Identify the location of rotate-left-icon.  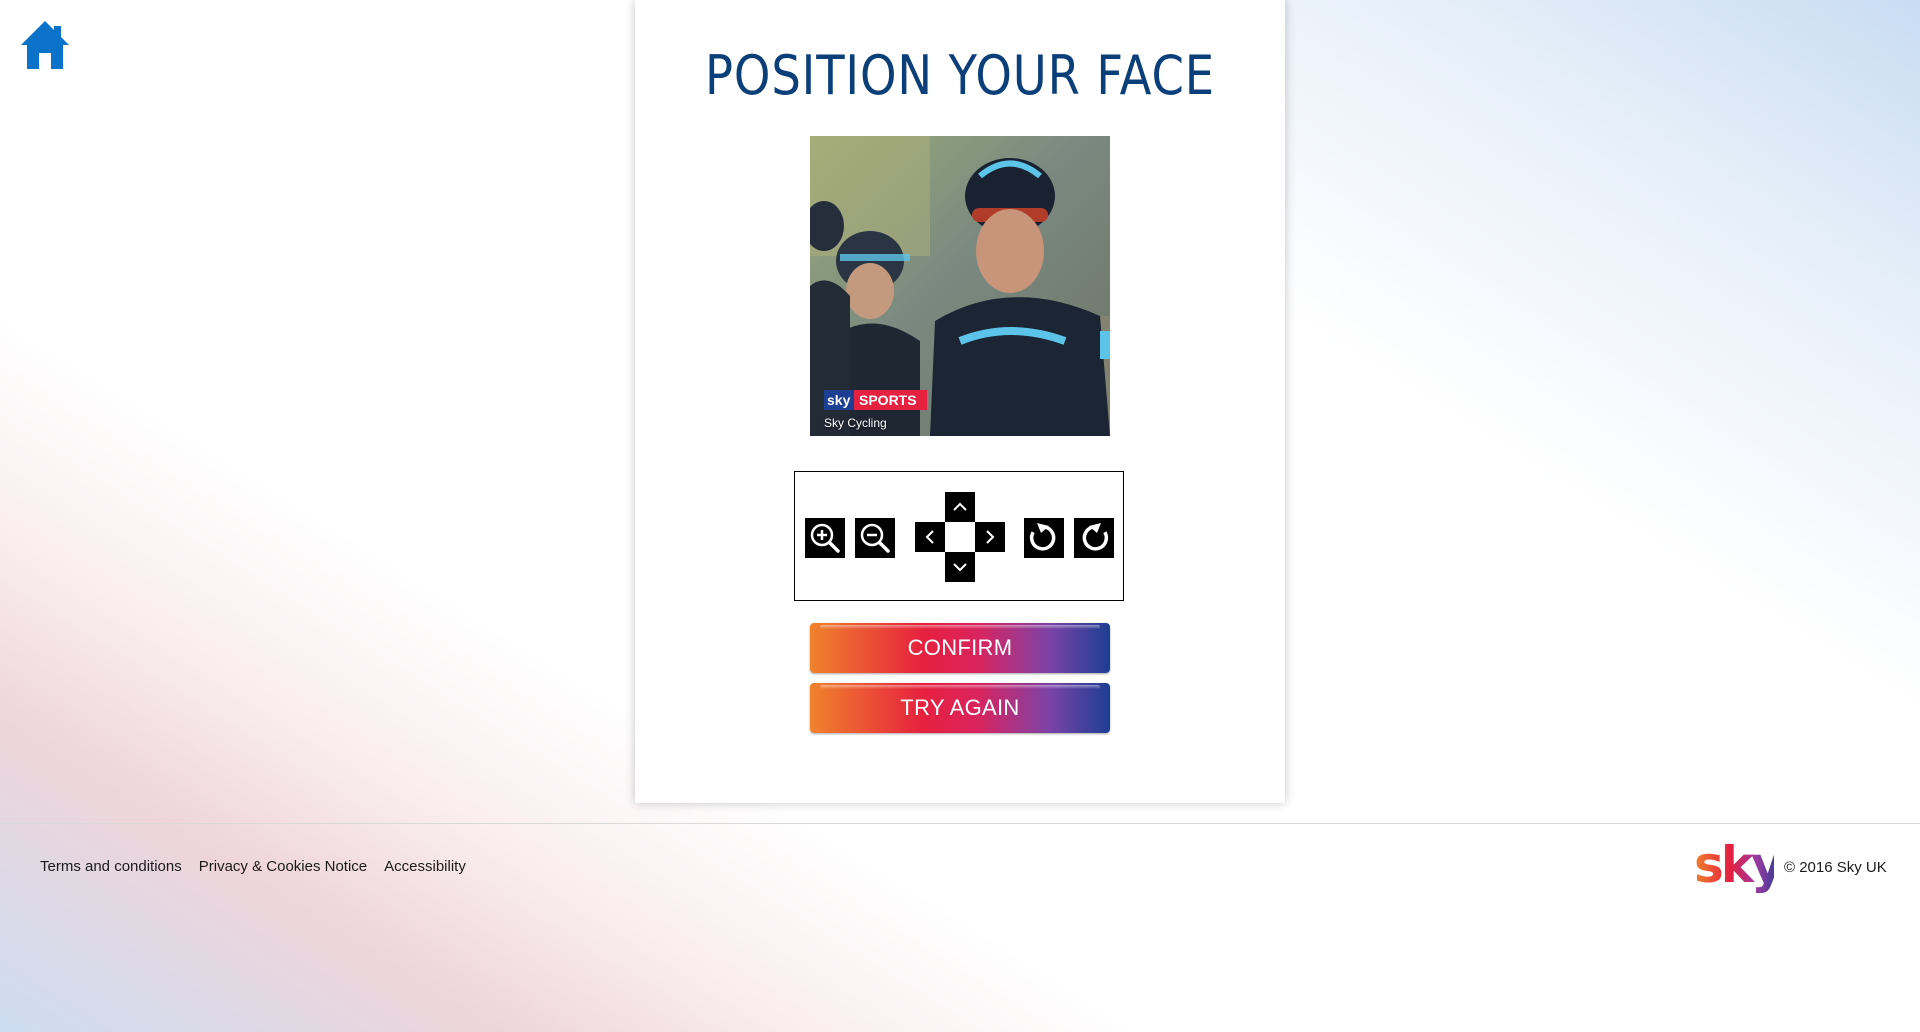
(1042, 537).